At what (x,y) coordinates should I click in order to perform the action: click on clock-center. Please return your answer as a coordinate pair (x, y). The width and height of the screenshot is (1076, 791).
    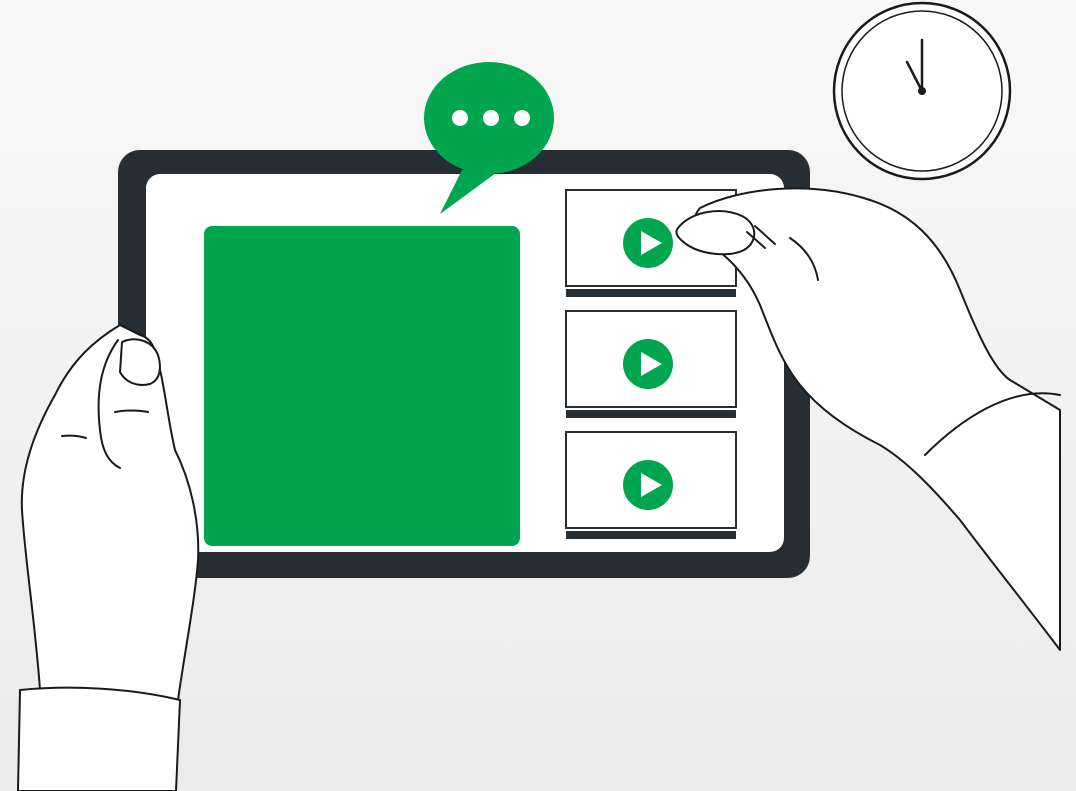
    Looking at the image, I should click on (922, 91).